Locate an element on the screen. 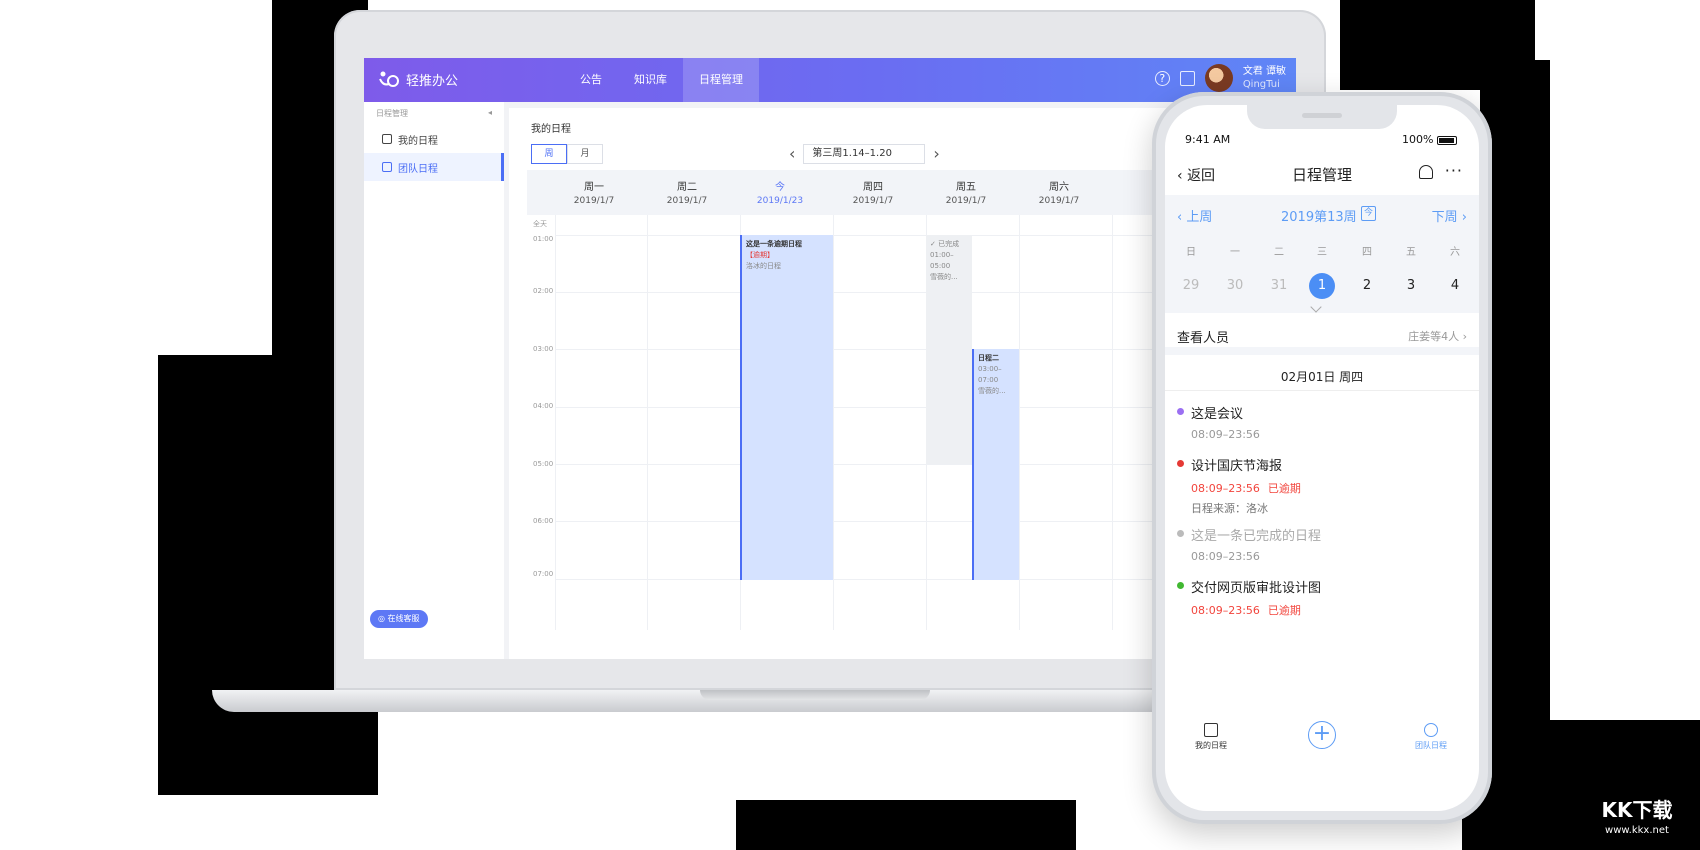 The image size is (1700, 850). list-item: 这是会议 08:09–23:56 is located at coordinates (1322, 422).